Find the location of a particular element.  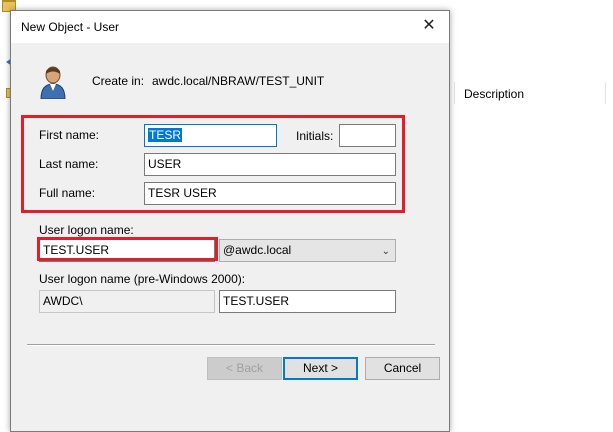

create-in-value: awdc.local/NBRAW/TEST_UNIT is located at coordinates (238, 81).